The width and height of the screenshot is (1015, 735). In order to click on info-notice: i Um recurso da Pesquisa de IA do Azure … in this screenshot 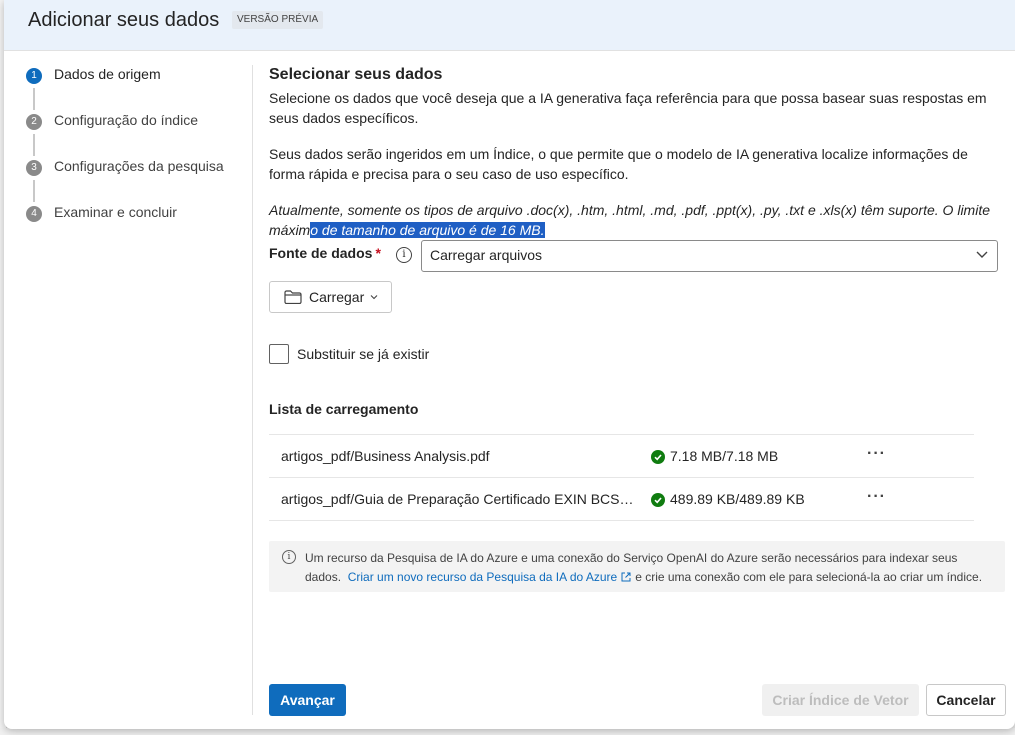, I will do `click(637, 566)`.